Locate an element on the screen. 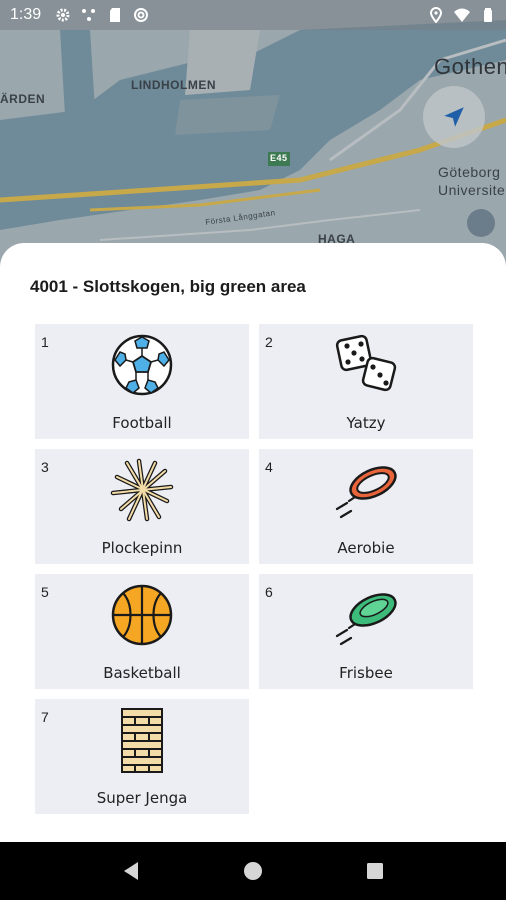 The width and height of the screenshot is (506, 900). equipment-card-frisbee: 6 Frisbee is located at coordinates (366, 631).